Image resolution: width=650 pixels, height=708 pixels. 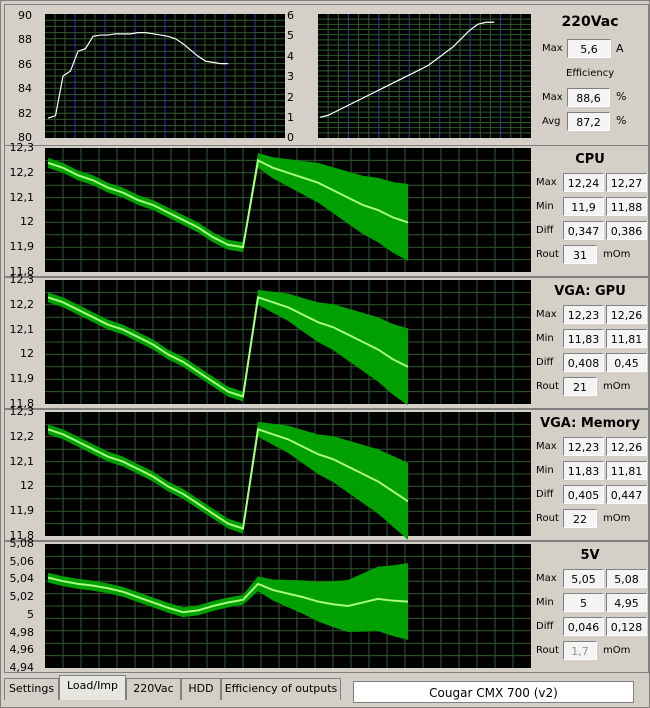 I want to click on tab-efficiency-of-outputs: Efficiency of outputs, so click(x=281, y=689).